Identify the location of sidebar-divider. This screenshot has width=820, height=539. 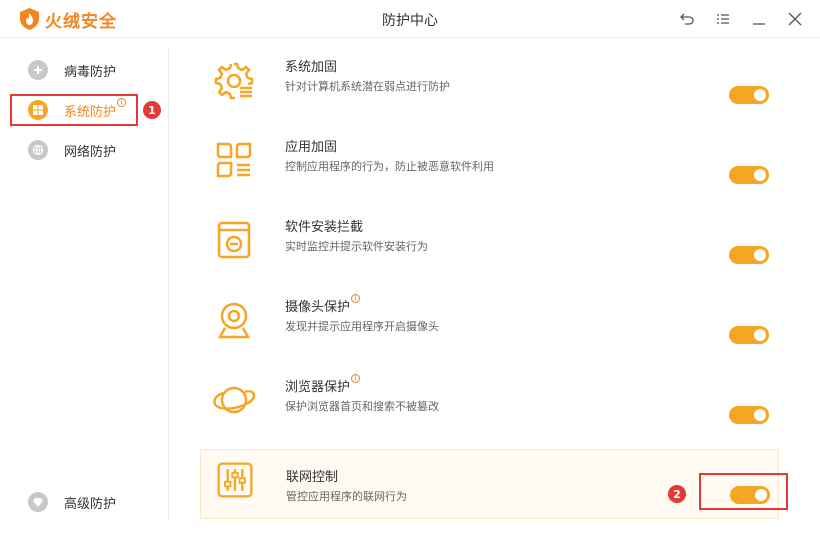
(168, 284).